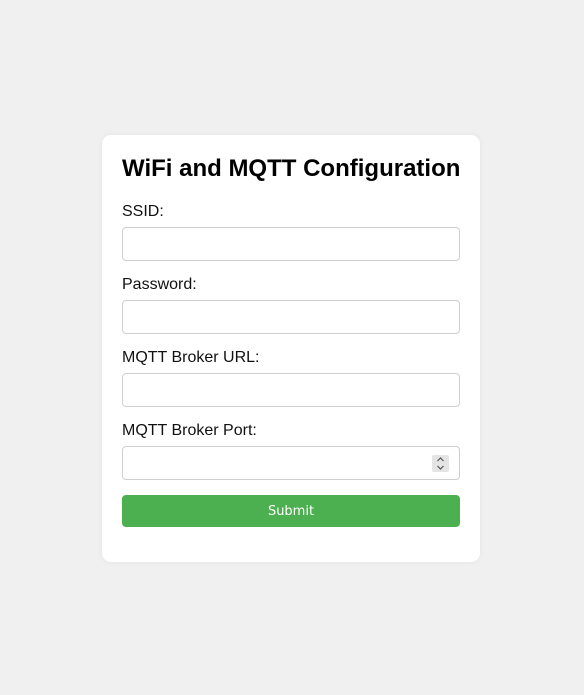 This screenshot has height=695, width=584. What do you see at coordinates (440, 467) in the screenshot?
I see `chevron-down-icon` at bounding box center [440, 467].